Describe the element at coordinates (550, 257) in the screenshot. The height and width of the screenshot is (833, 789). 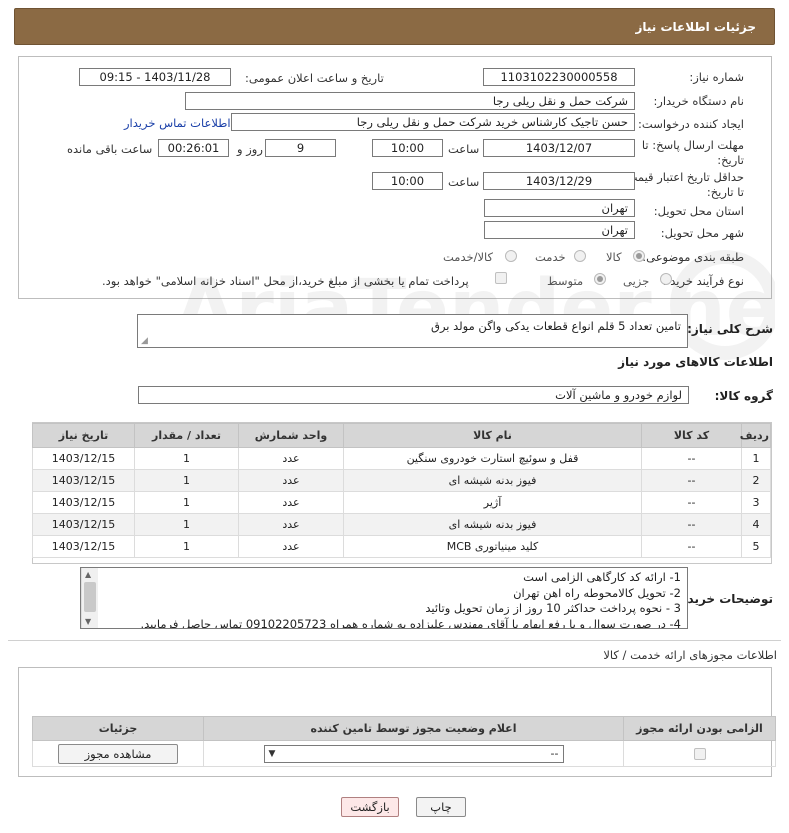
I see `category-service-label: خدمت` at that location.